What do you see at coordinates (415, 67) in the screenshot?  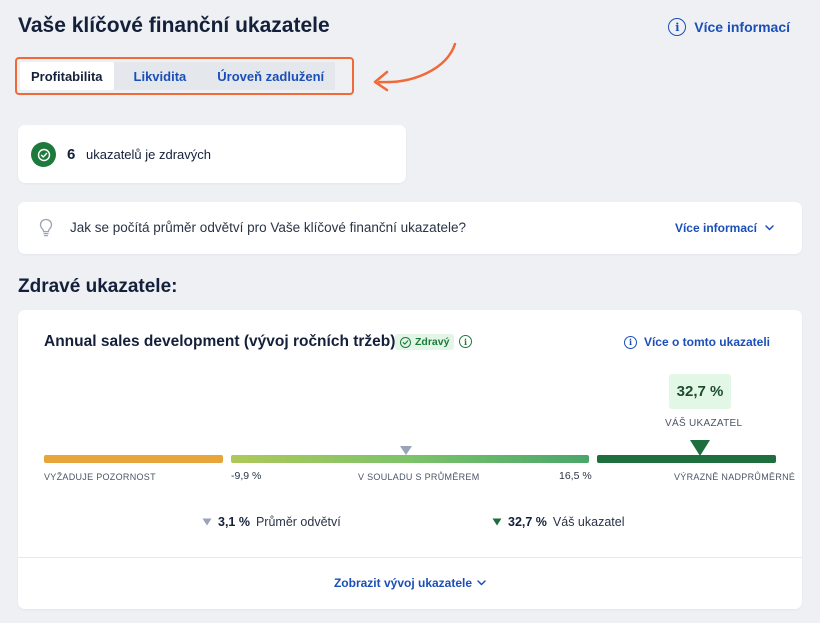 I see `pointer-arrow-icon` at bounding box center [415, 67].